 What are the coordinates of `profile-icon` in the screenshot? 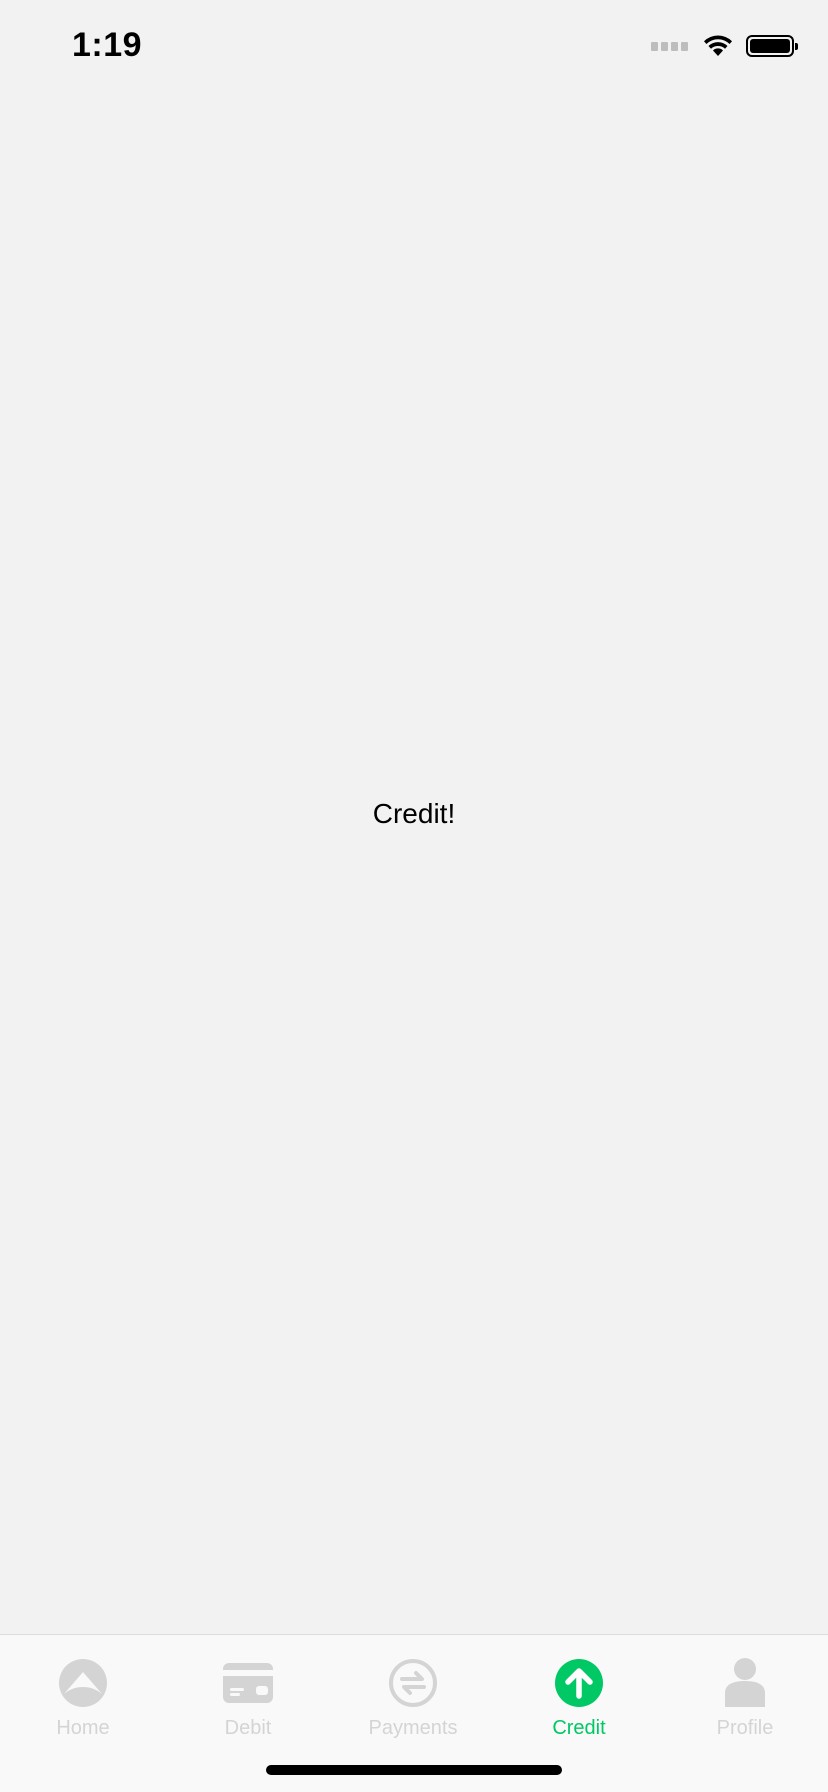 It's located at (745, 1683).